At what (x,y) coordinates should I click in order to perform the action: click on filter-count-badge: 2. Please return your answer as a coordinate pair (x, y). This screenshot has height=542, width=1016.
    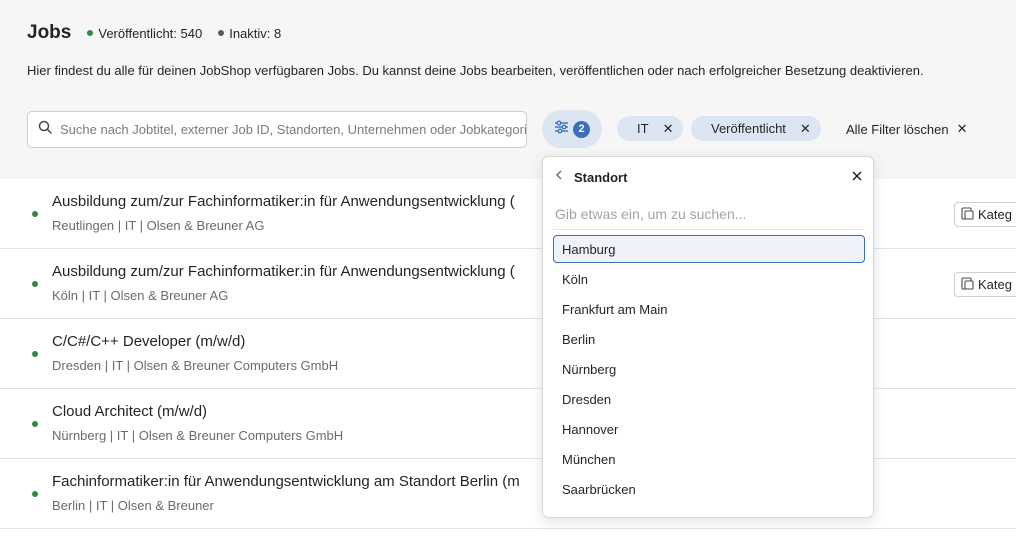
    Looking at the image, I should click on (581, 129).